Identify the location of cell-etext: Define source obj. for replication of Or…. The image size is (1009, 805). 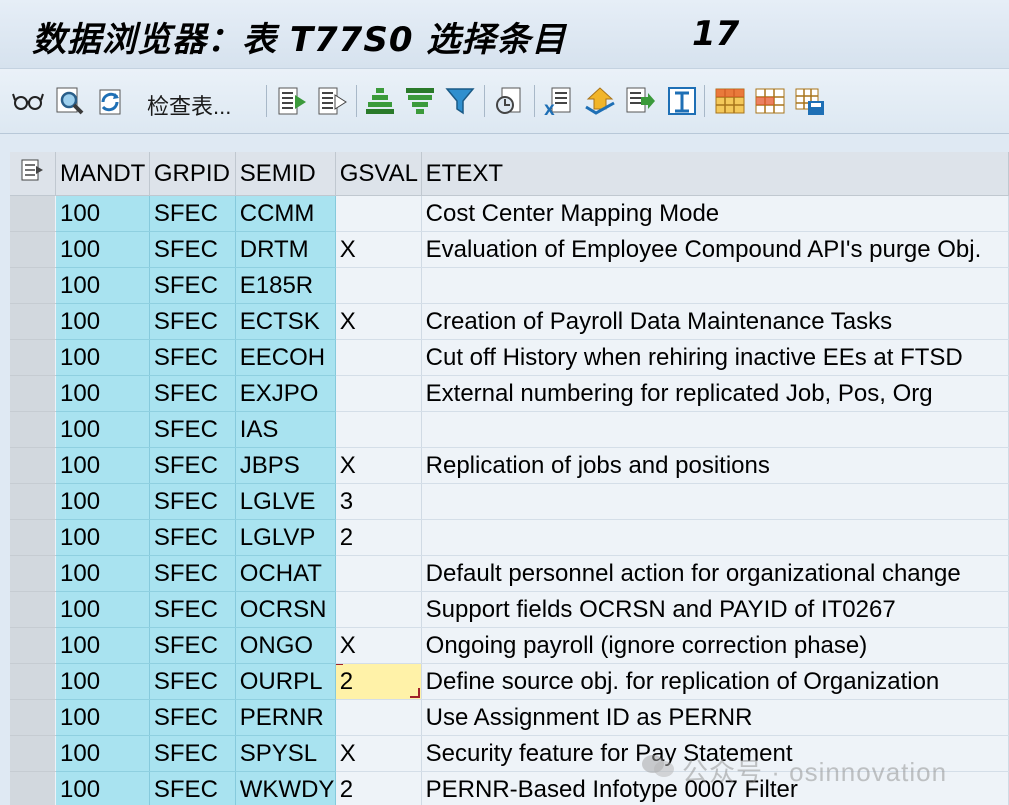
(715, 681).